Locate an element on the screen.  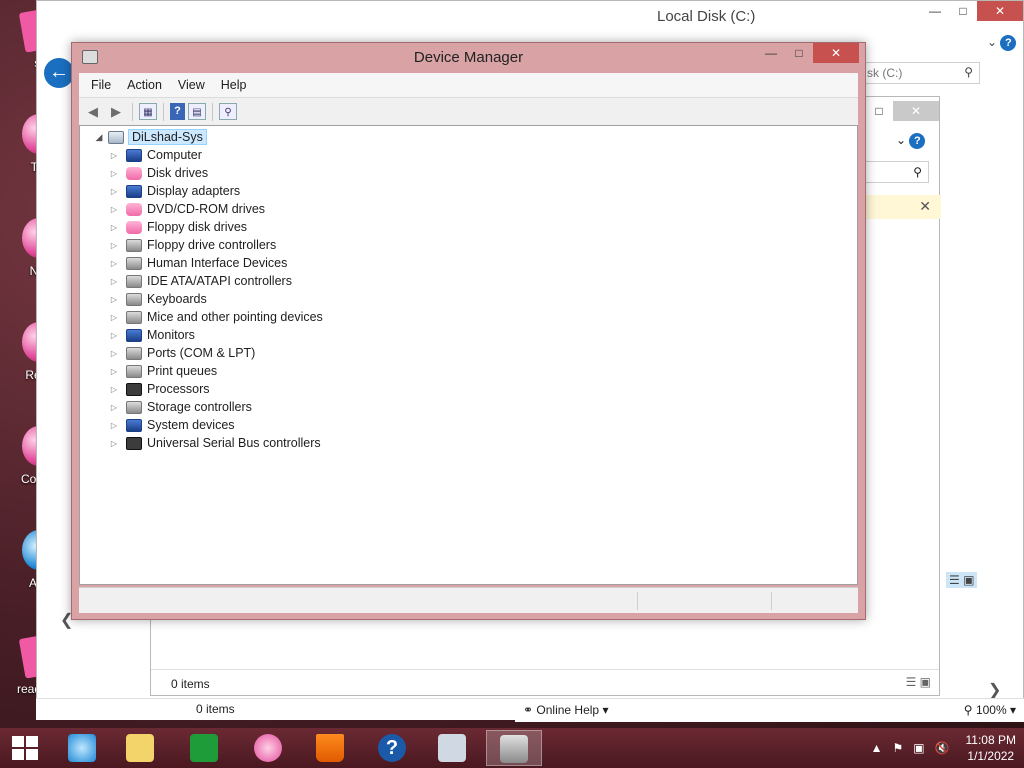
menu-file: File is located at coordinates (101, 85).